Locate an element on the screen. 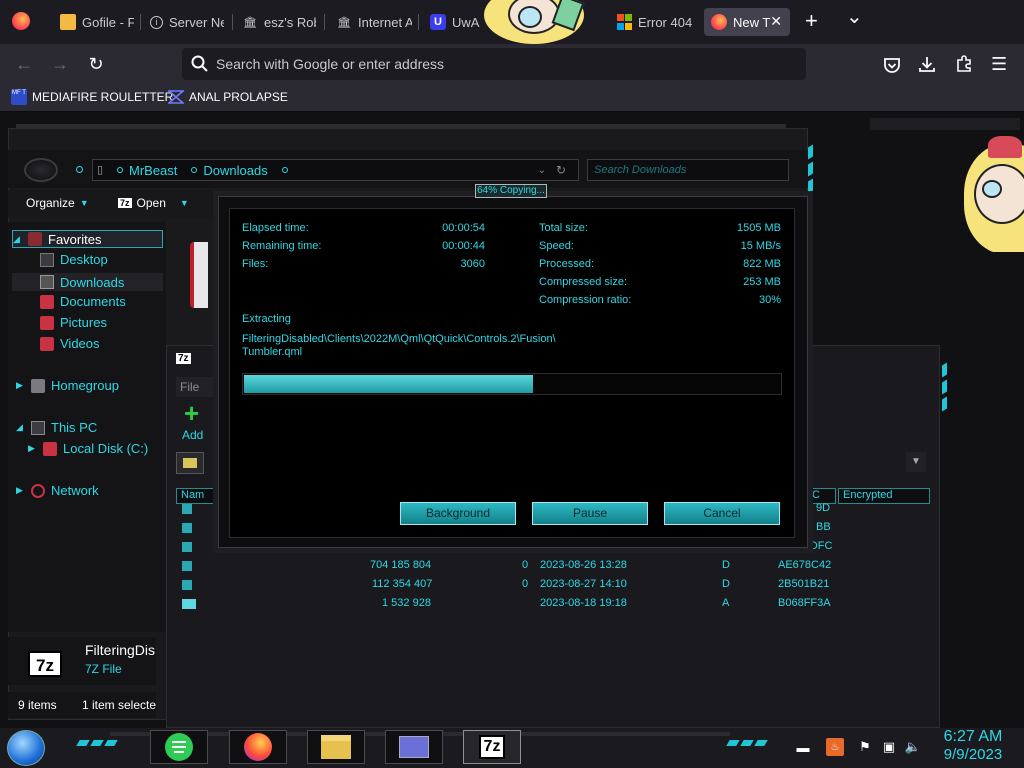 This screenshot has height=768, width=1024. nav-videos: Videos is located at coordinates (70, 343).